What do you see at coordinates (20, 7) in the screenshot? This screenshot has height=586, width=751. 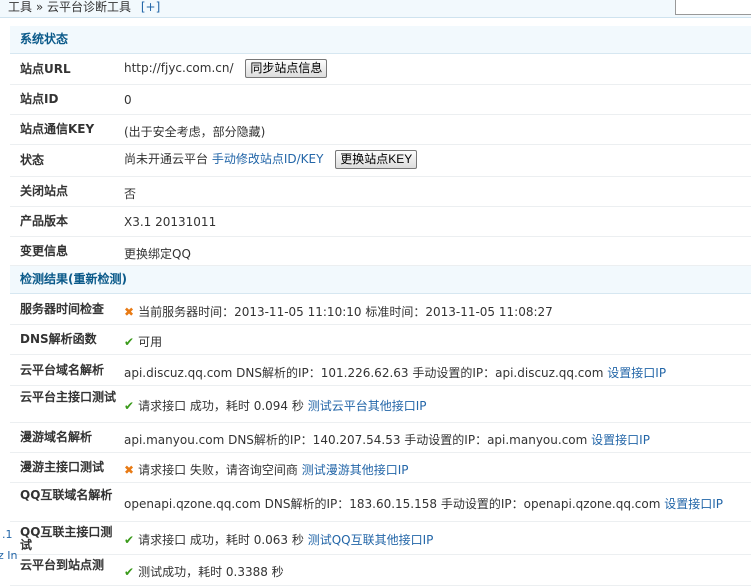 I see `breadcrumb-root: 工具` at bounding box center [20, 7].